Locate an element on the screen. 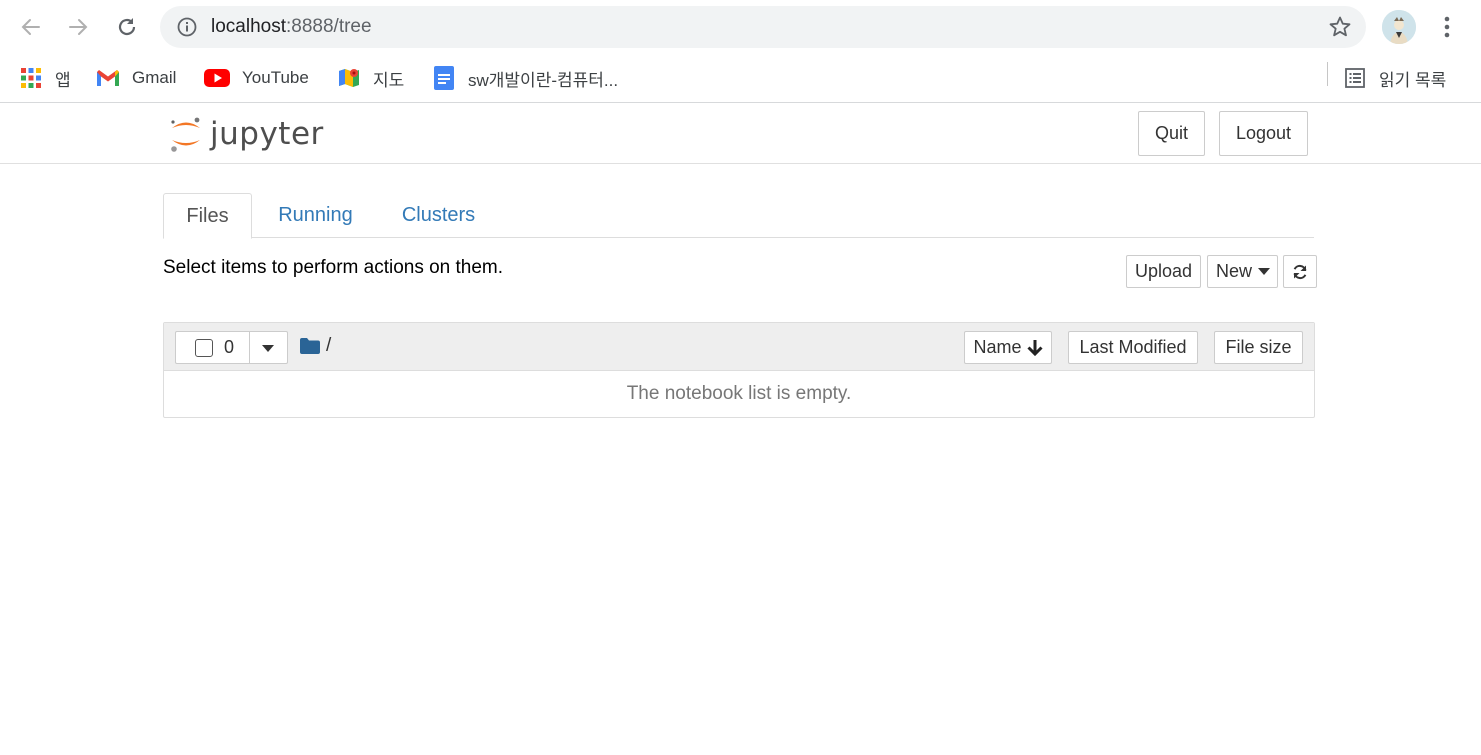 Image resolution: width=1481 pixels, height=755 pixels. reading-list-label: 읽기 목록 is located at coordinates (1413, 80).